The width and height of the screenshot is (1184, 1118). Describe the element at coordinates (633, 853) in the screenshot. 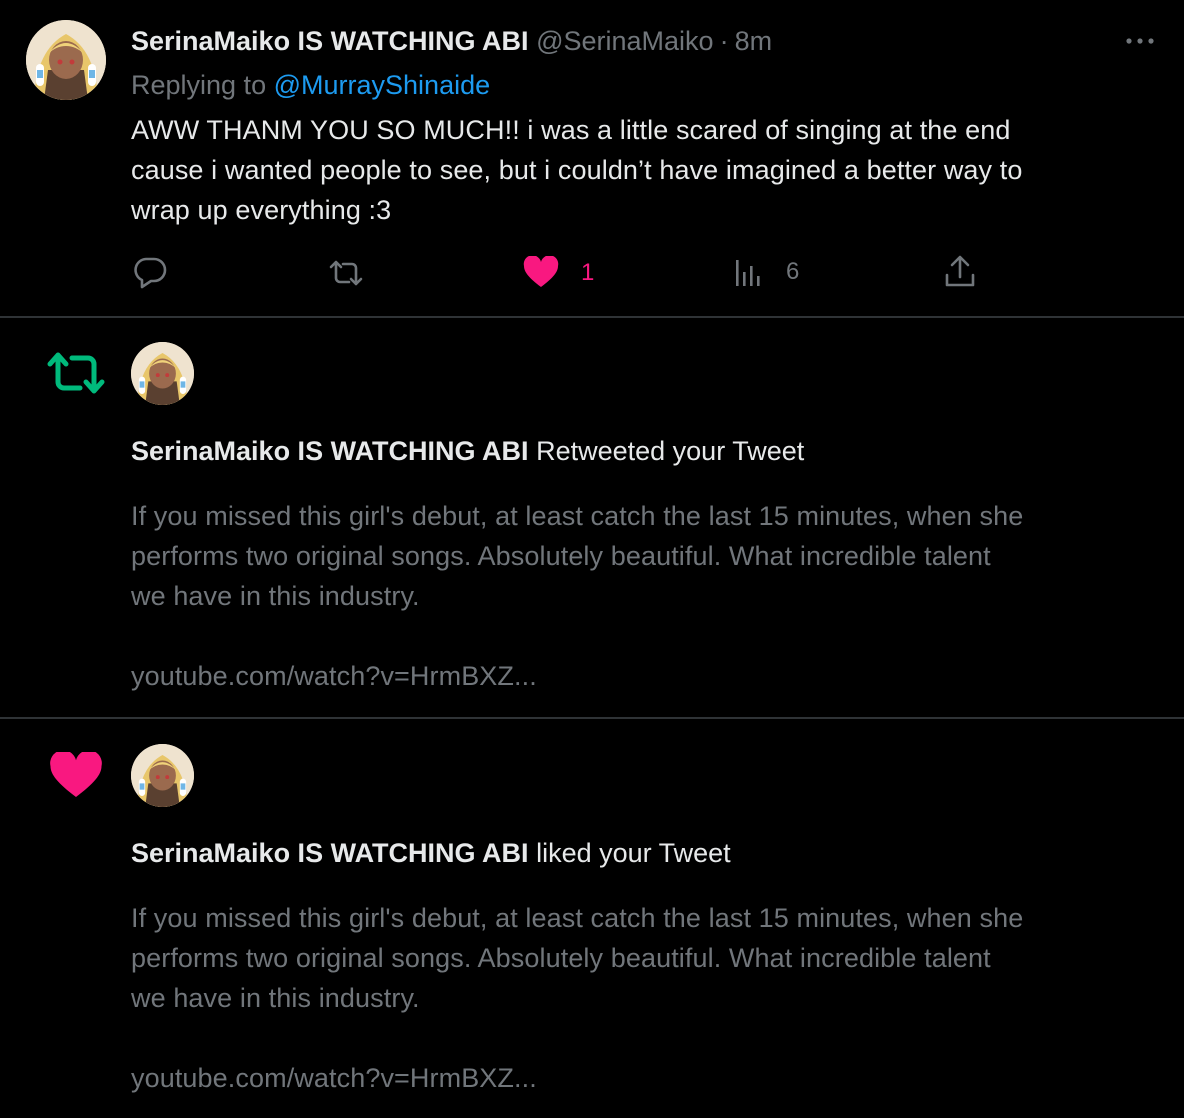

I see `action-text: liked your Tweet` at that location.